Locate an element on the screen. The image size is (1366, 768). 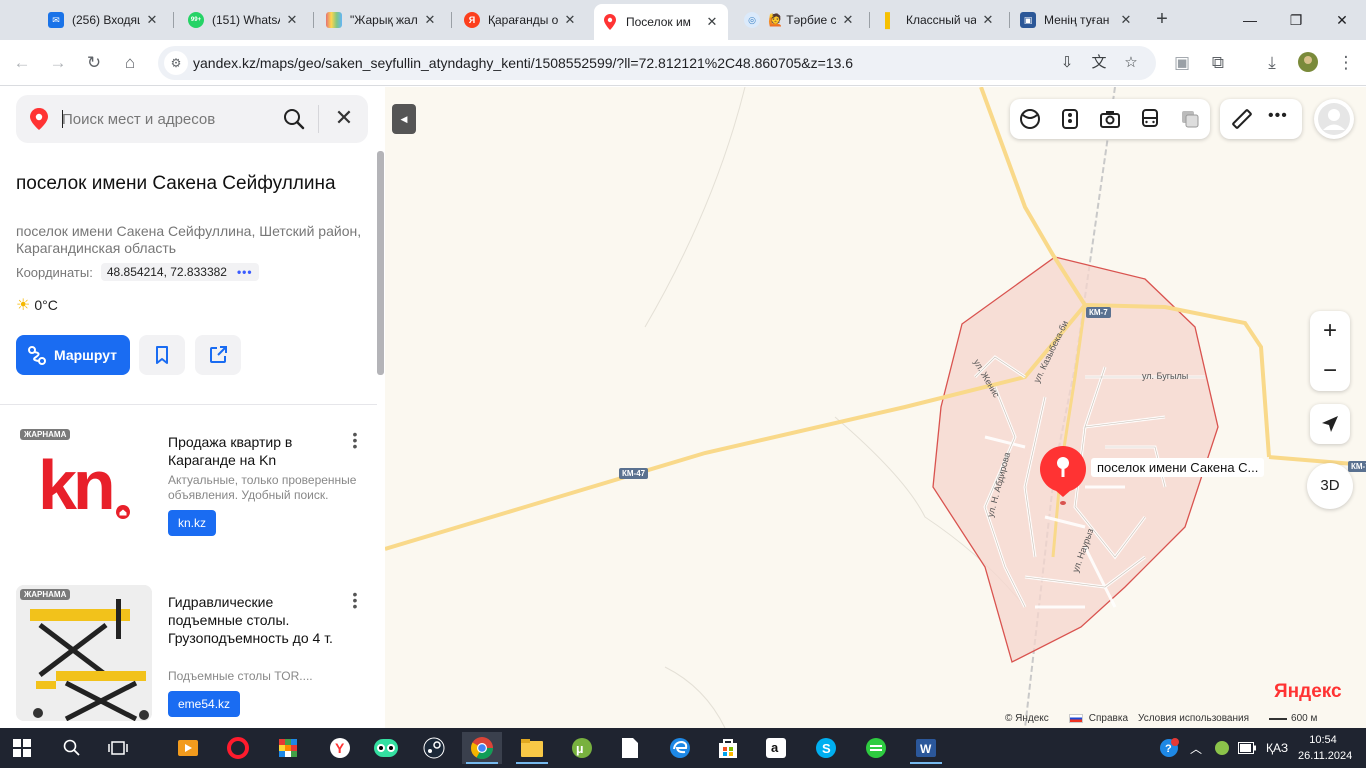
help-link: Справка is located at coordinates (1108, 718).